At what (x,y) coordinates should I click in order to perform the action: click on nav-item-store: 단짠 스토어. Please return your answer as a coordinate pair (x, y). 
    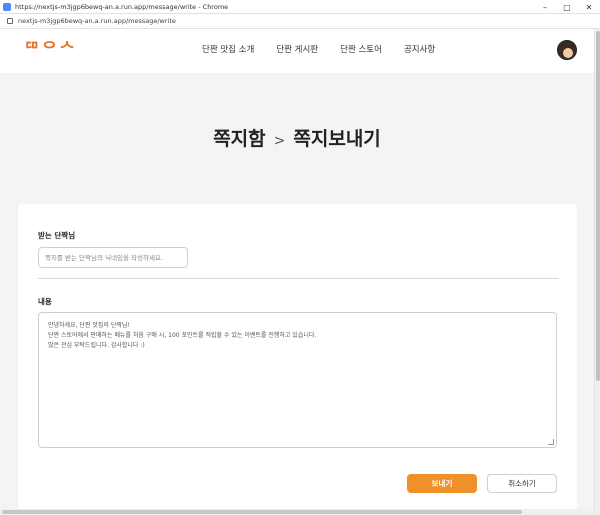
    Looking at the image, I should click on (361, 49).